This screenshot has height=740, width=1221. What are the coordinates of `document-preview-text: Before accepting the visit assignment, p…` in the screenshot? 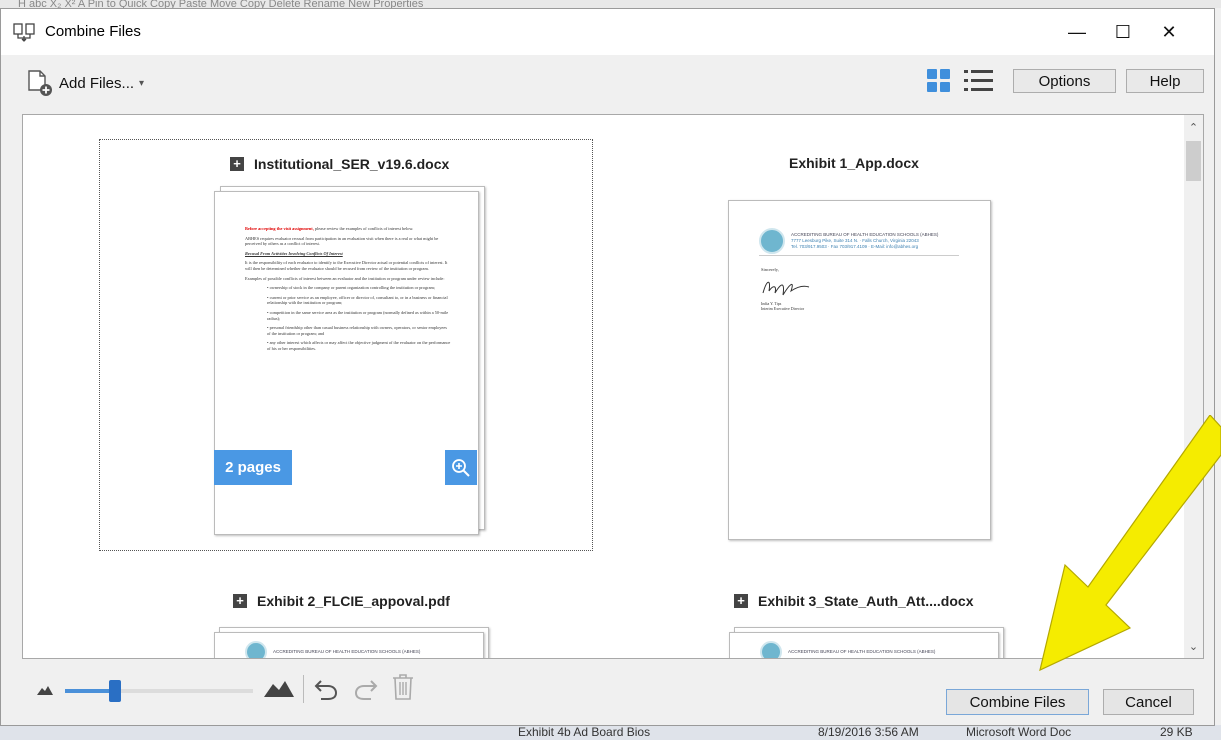 It's located at (348, 288).